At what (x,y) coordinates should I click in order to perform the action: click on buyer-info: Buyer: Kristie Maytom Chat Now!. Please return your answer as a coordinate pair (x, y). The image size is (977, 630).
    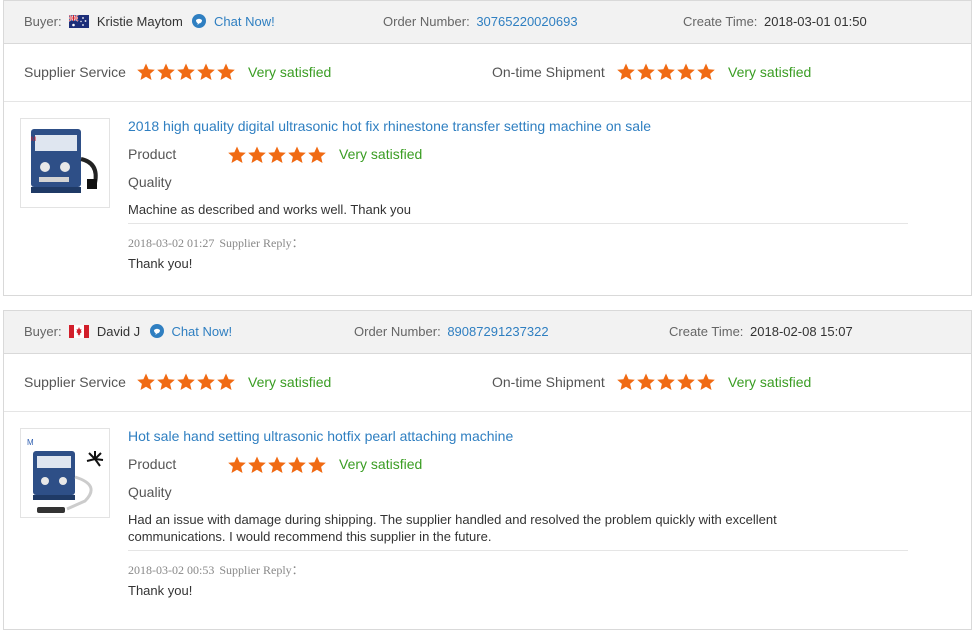
    Looking at the image, I should click on (149, 22).